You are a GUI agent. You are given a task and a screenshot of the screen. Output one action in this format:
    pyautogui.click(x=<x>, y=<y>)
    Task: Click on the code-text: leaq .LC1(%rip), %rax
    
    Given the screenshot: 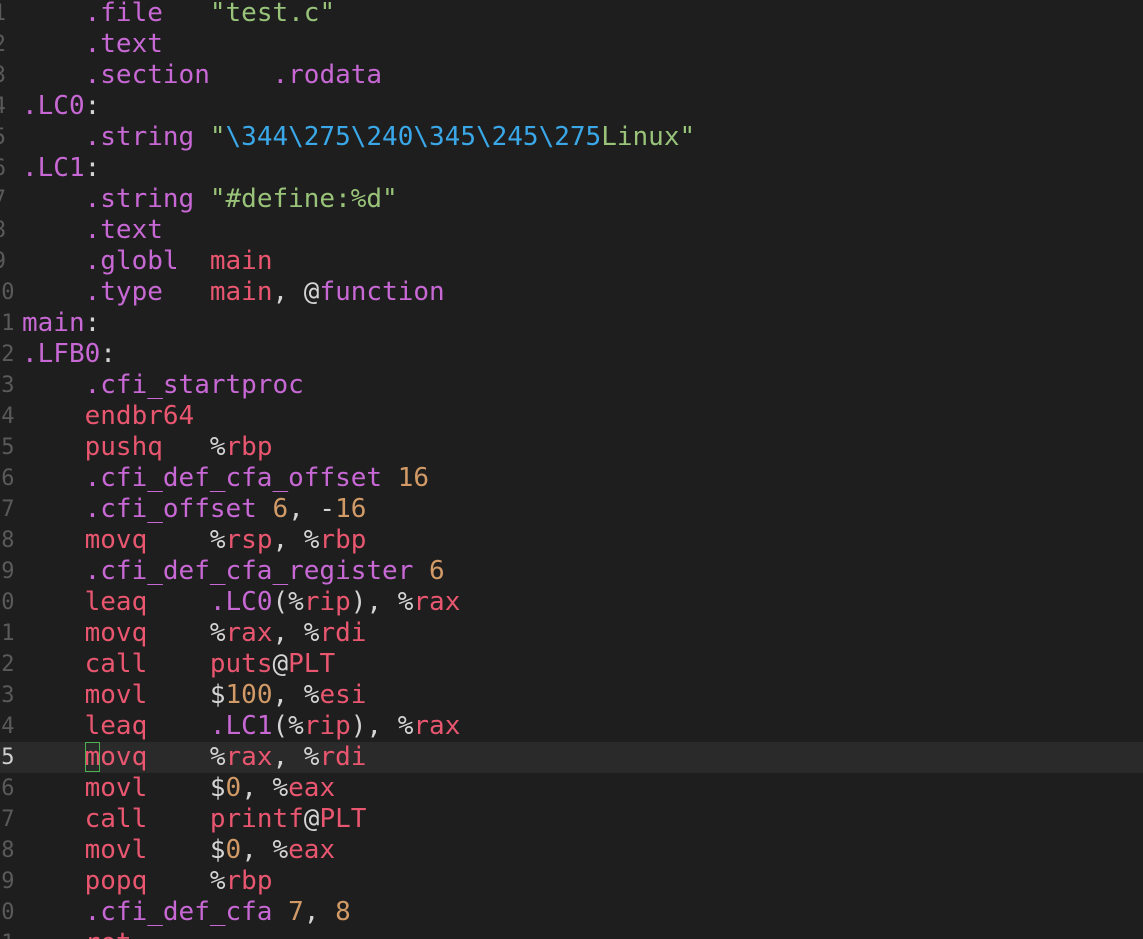 What is the action you would take?
    pyautogui.click(x=241, y=726)
    